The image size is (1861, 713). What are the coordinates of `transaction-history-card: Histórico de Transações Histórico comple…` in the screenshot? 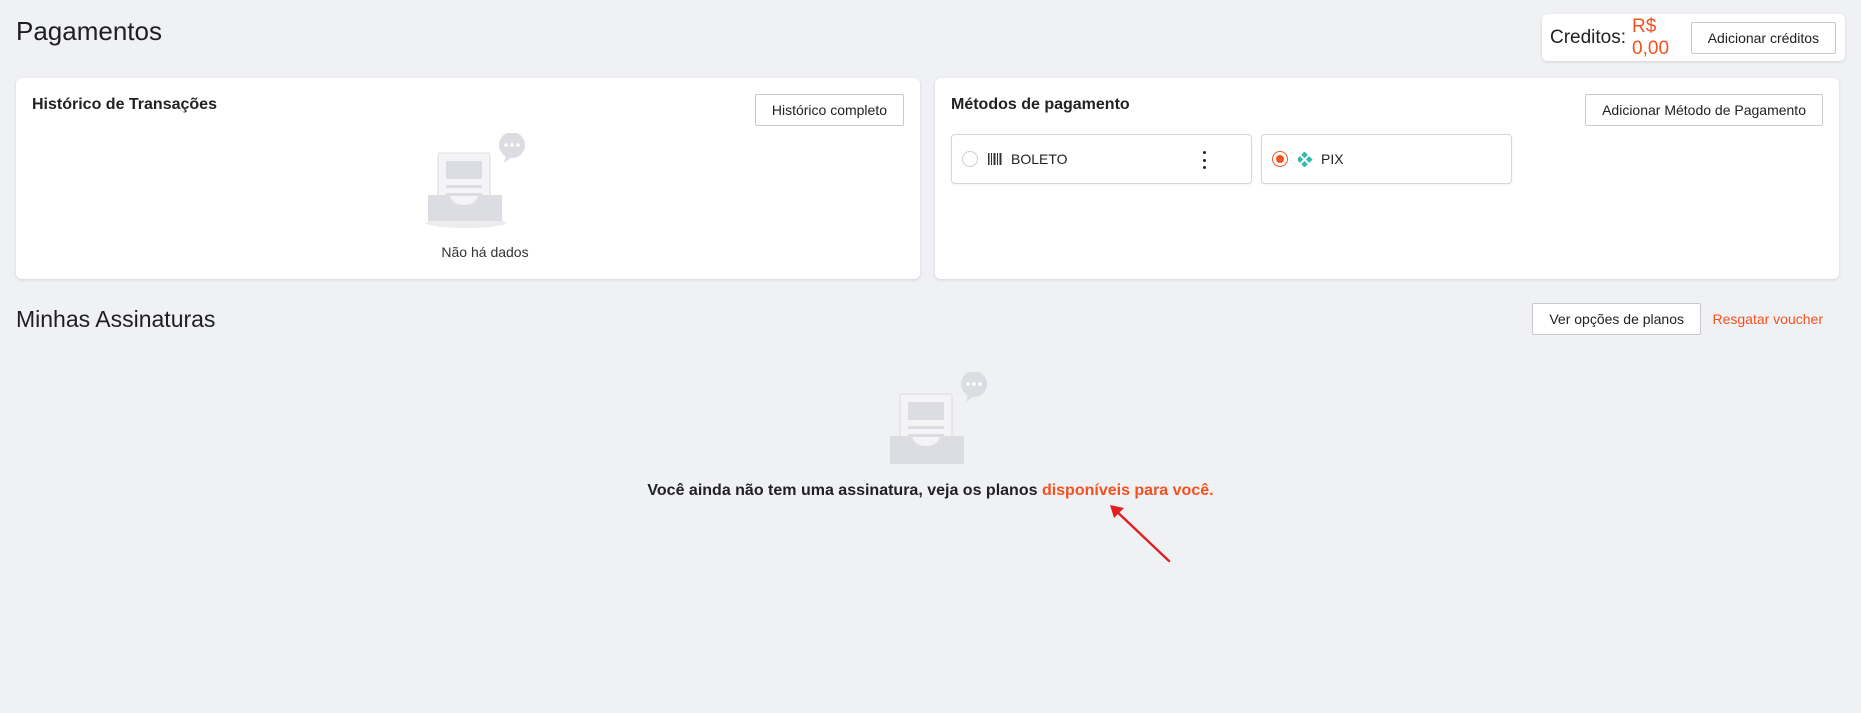 It's located at (468, 178).